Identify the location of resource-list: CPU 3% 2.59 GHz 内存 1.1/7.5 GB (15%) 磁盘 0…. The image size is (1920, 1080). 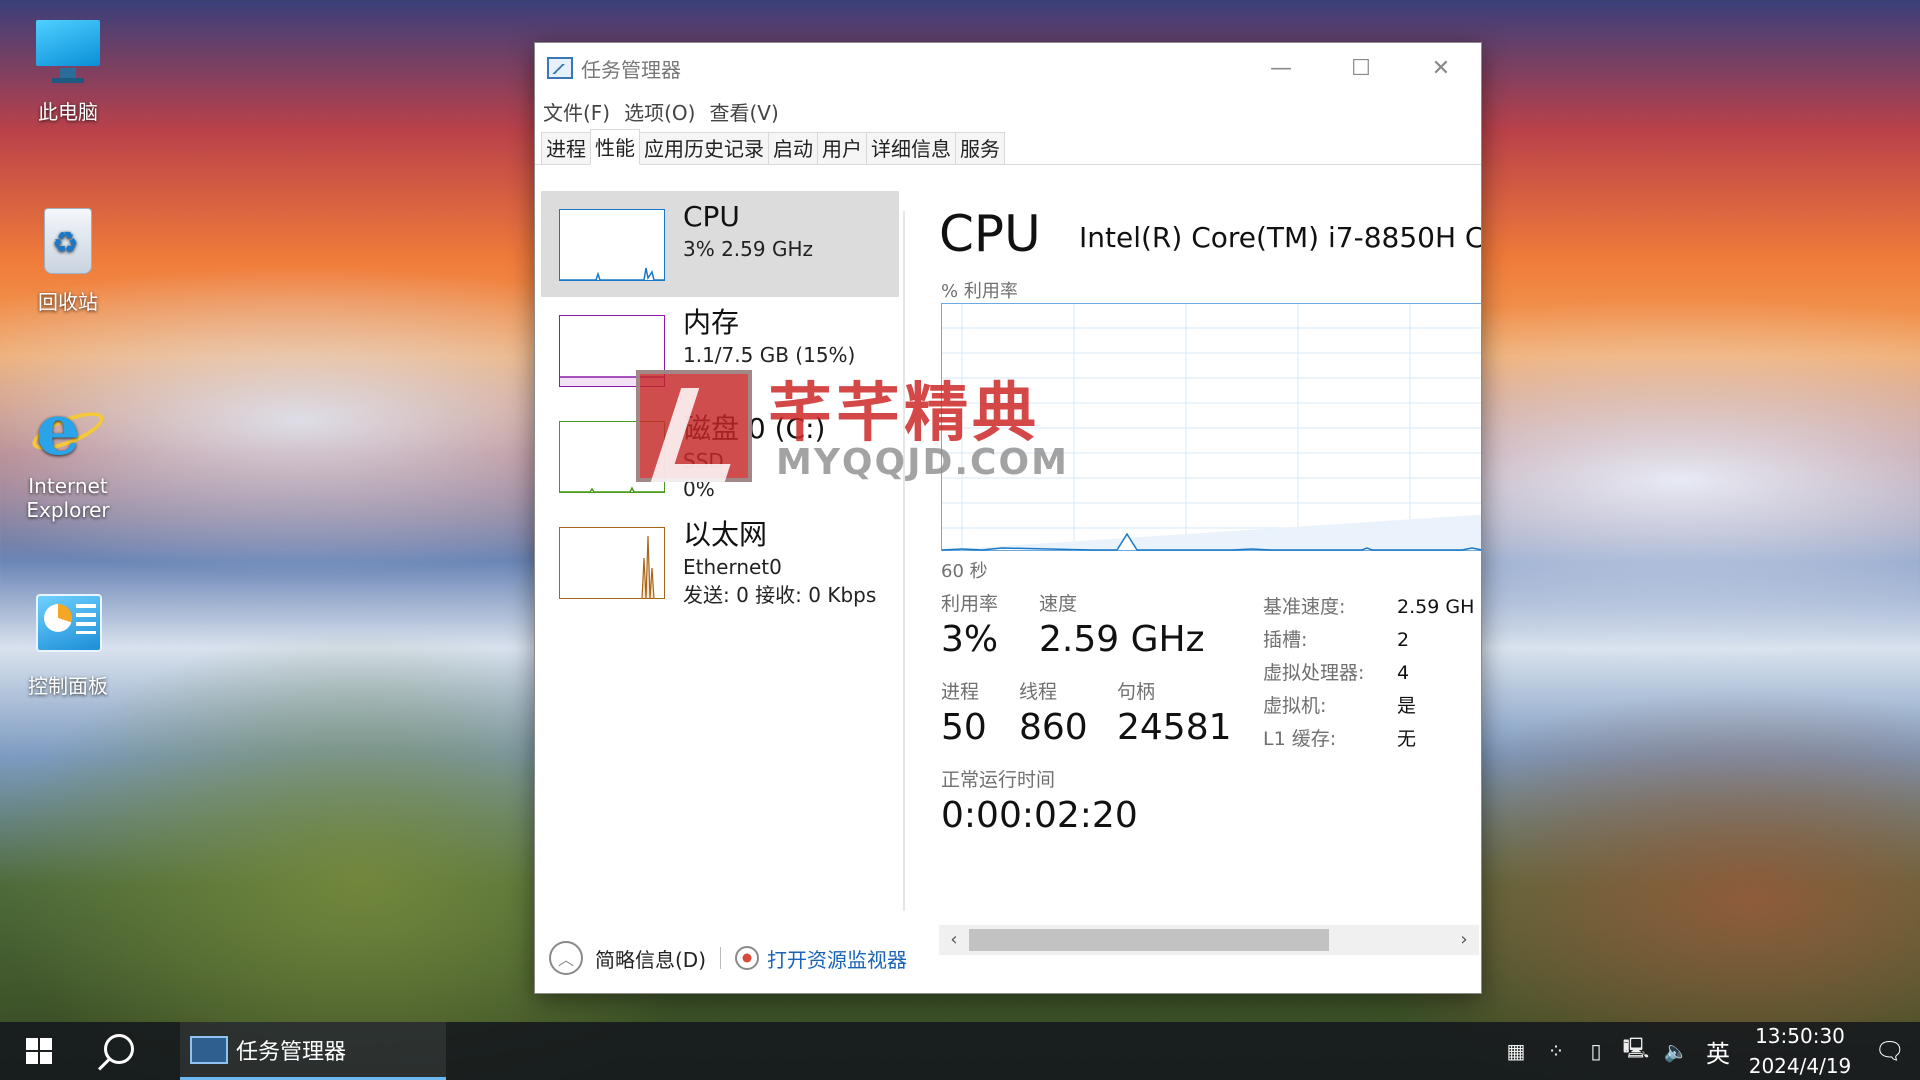
(720, 551).